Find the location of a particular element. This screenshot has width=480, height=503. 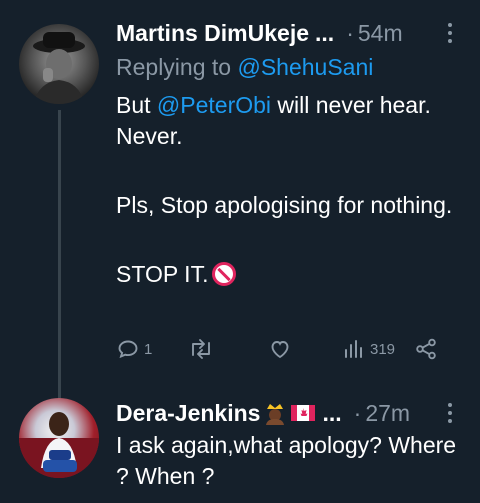

author-name: Martins DimUkeje is located at coordinates (212, 33).